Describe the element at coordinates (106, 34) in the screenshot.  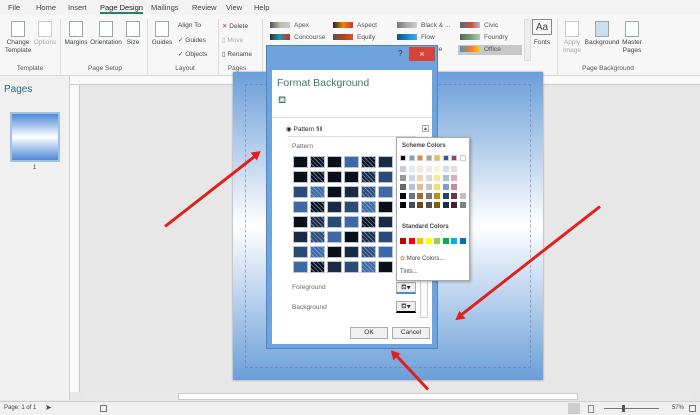
I see `orientation-button: Orientation` at that location.